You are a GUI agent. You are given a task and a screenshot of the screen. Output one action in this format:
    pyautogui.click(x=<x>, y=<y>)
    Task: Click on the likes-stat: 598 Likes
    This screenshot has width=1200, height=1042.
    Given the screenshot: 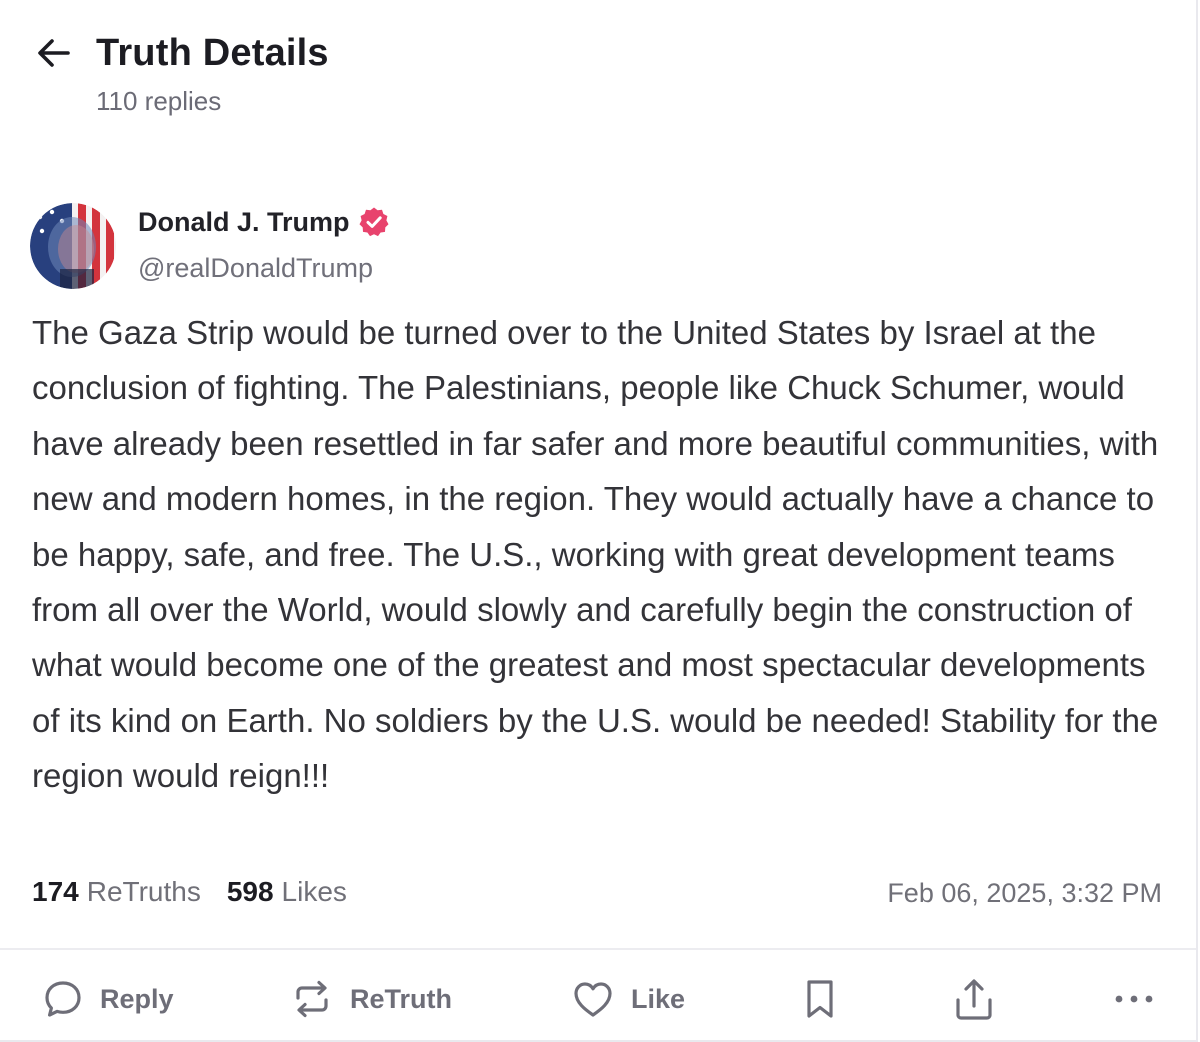 What is the action you would take?
    pyautogui.click(x=287, y=892)
    